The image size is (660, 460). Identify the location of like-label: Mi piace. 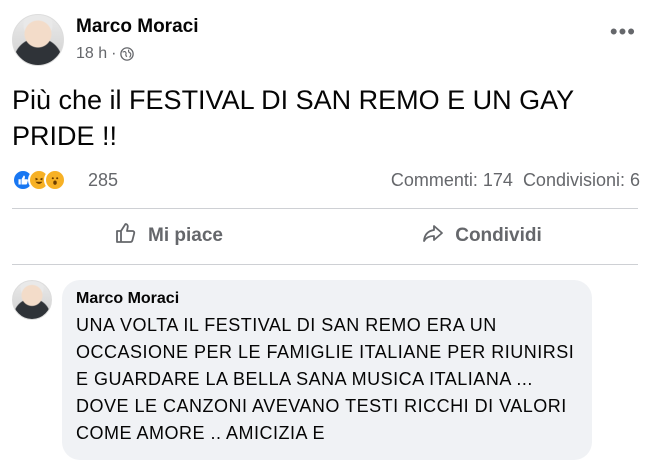
(185, 235).